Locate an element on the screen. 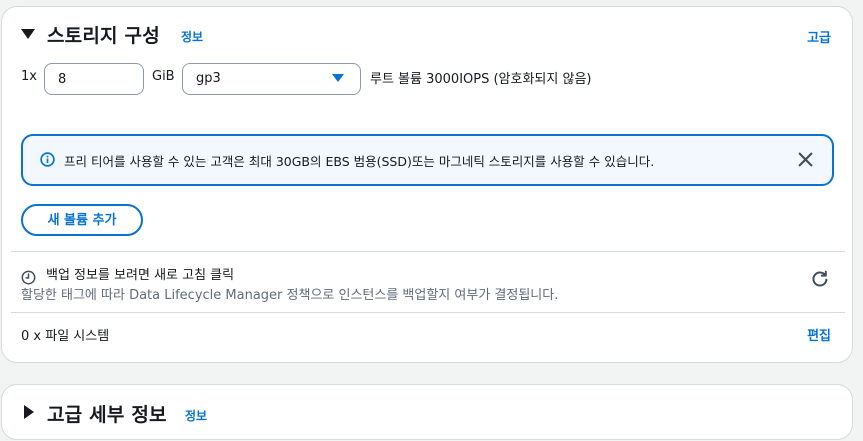  clock-icon is located at coordinates (28, 277).